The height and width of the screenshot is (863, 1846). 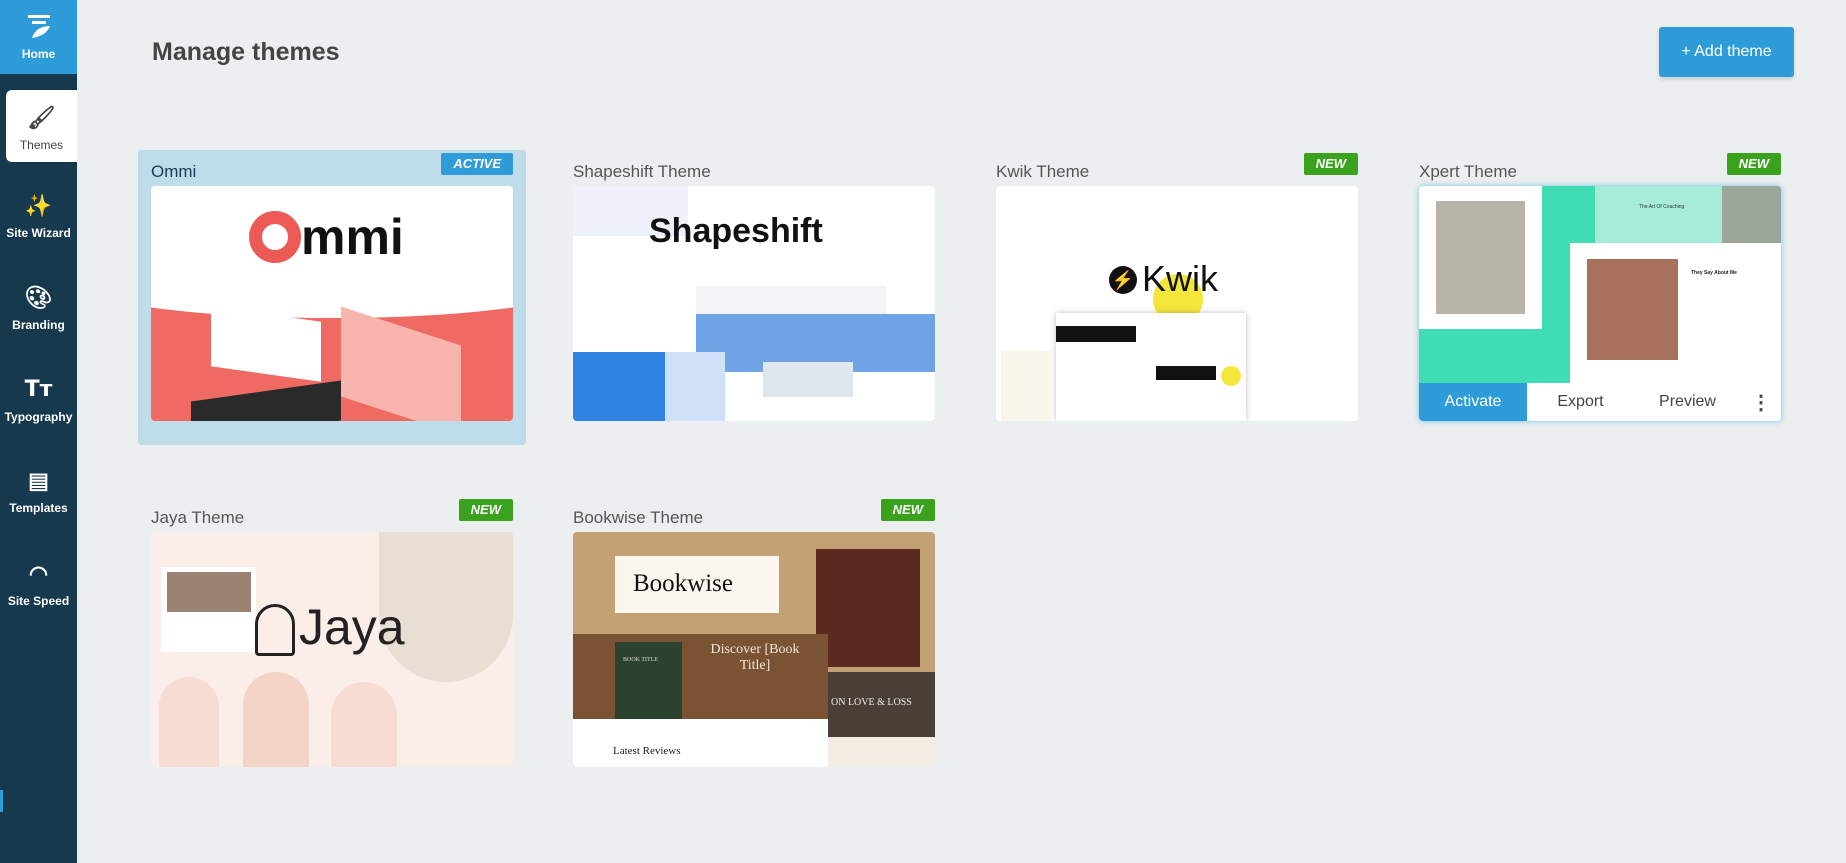 I want to click on theme-preview: ⚡ Kwik, so click(x=1177, y=303).